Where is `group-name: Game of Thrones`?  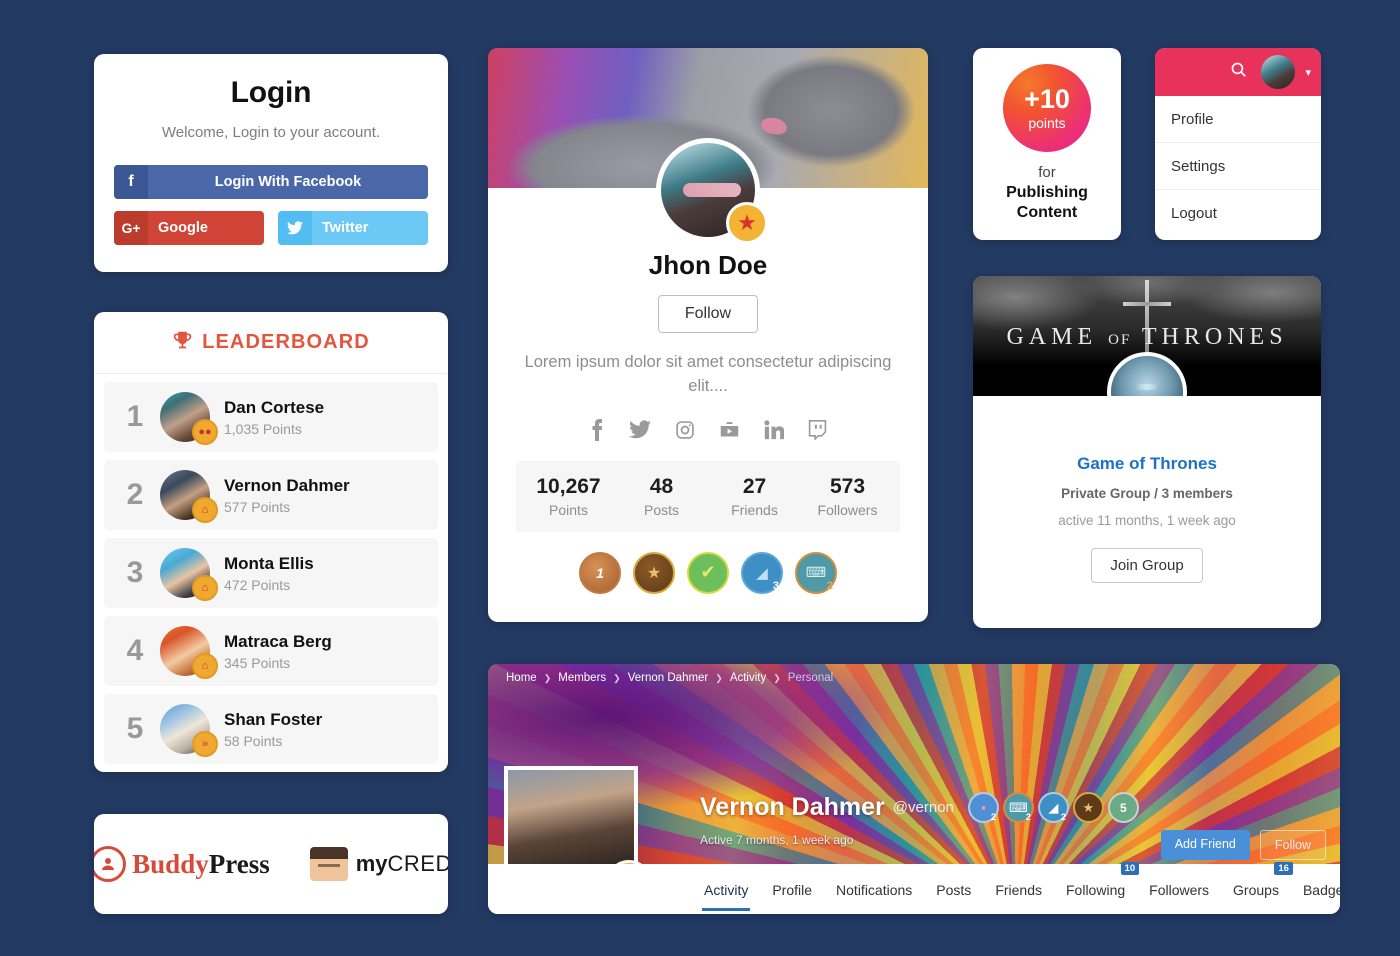
group-name: Game of Thrones is located at coordinates (1147, 464).